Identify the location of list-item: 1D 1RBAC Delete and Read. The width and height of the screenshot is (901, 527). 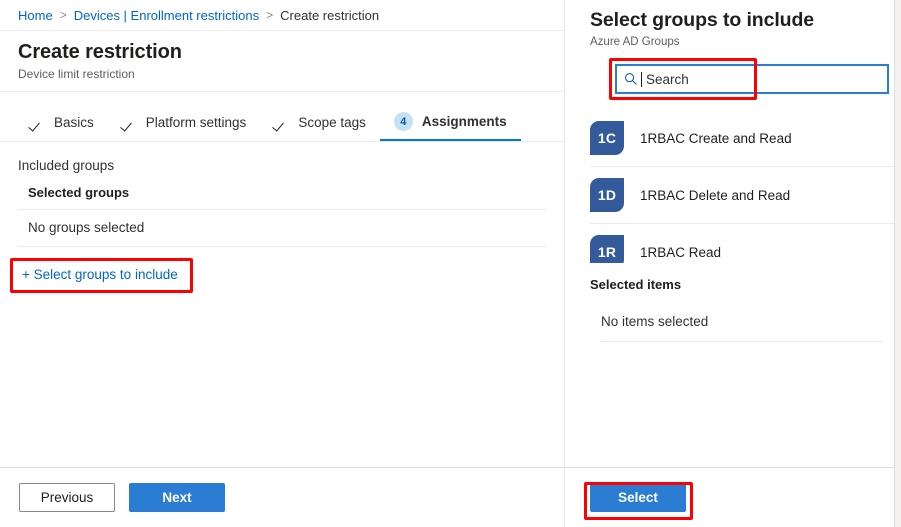
(745, 195).